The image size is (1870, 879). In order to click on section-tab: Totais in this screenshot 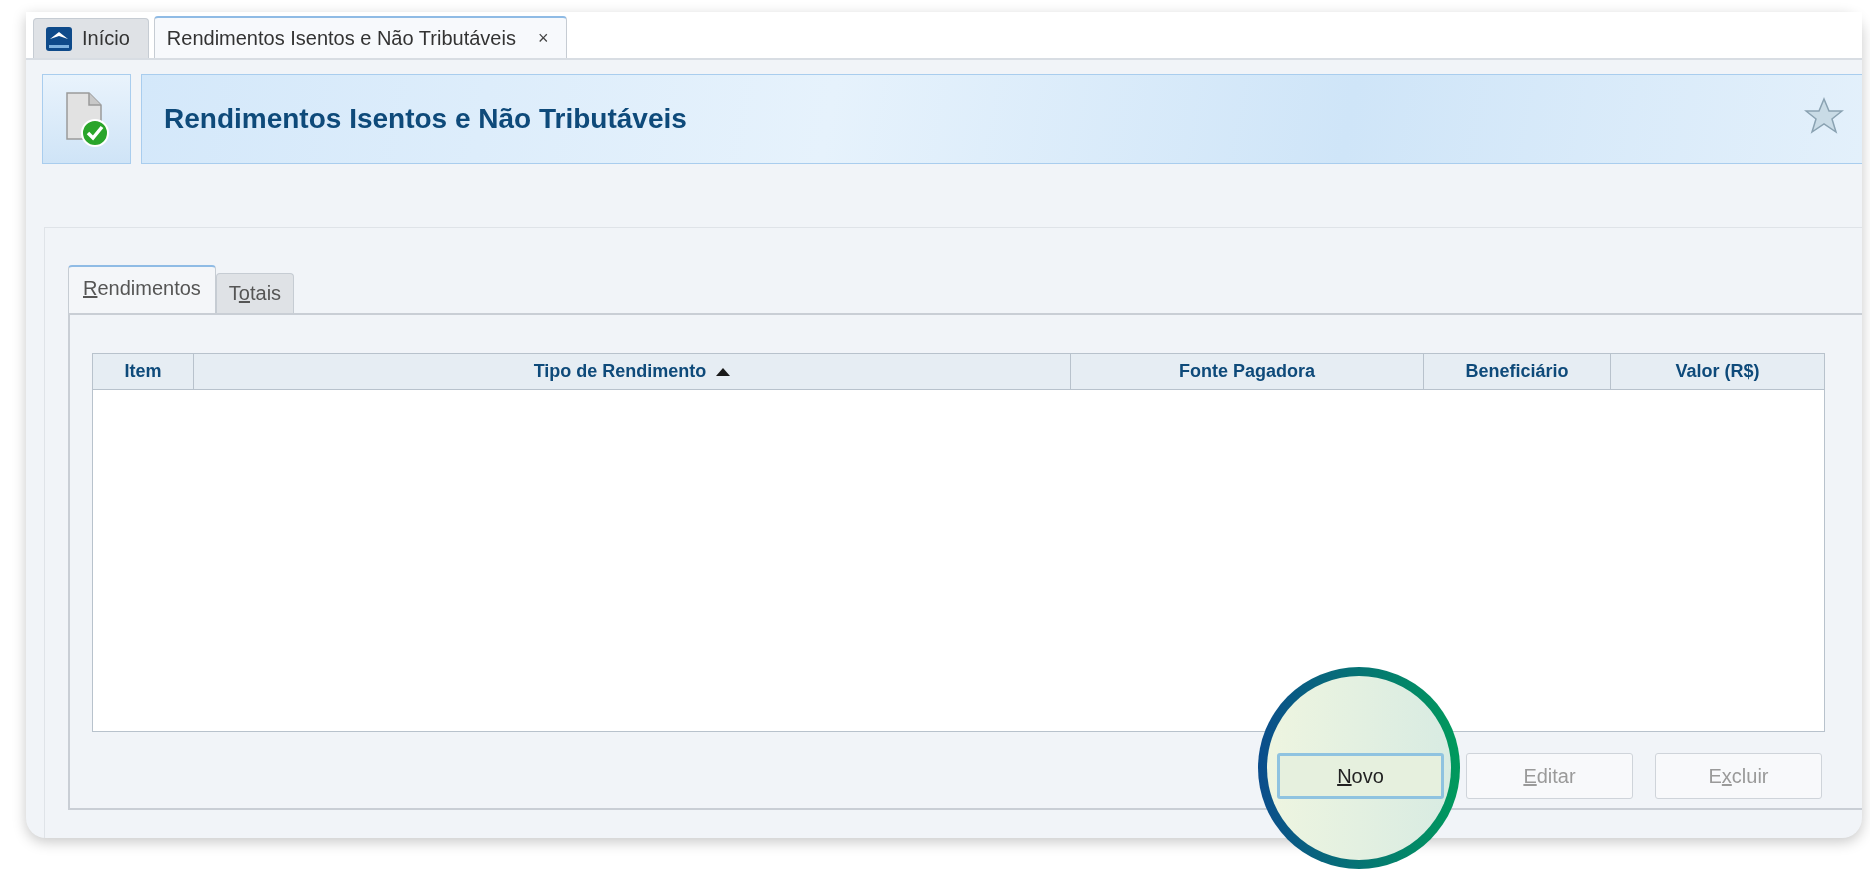, I will do `click(255, 293)`.